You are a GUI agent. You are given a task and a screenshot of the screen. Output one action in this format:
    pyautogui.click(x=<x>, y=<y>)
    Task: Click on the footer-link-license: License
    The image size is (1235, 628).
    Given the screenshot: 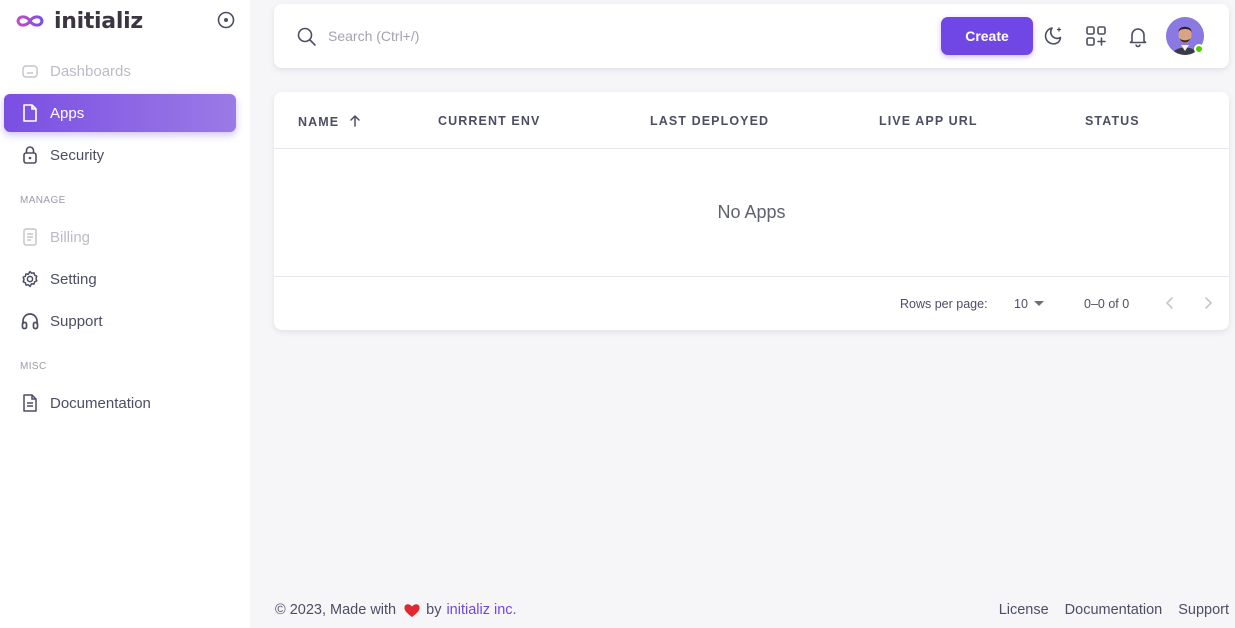 What is the action you would take?
    pyautogui.click(x=1024, y=610)
    